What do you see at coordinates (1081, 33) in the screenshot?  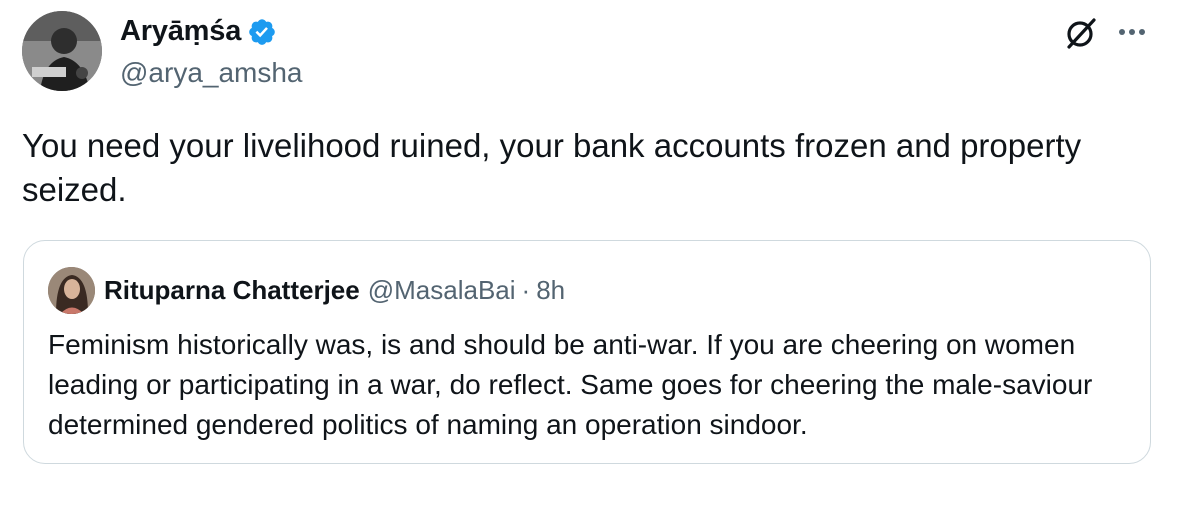 I see `grok-icon` at bounding box center [1081, 33].